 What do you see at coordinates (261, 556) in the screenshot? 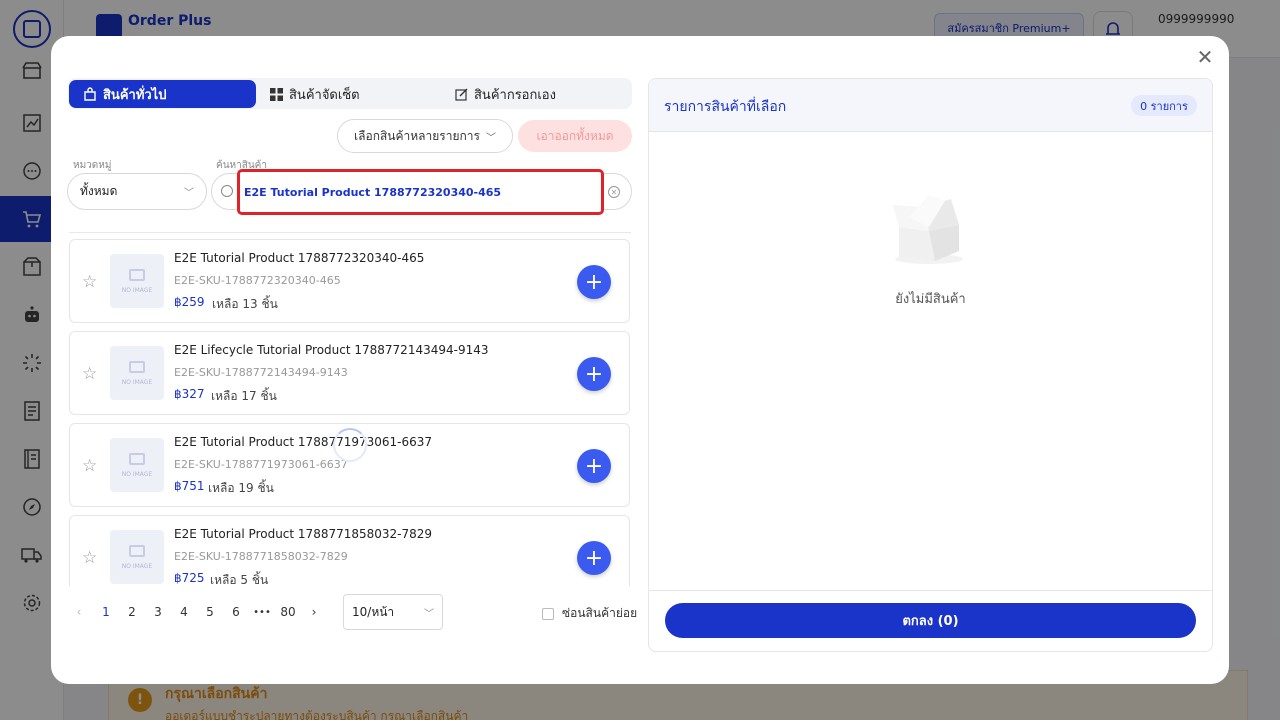
I see `product-sku: E2E-SKU-1788771858032-7829` at bounding box center [261, 556].